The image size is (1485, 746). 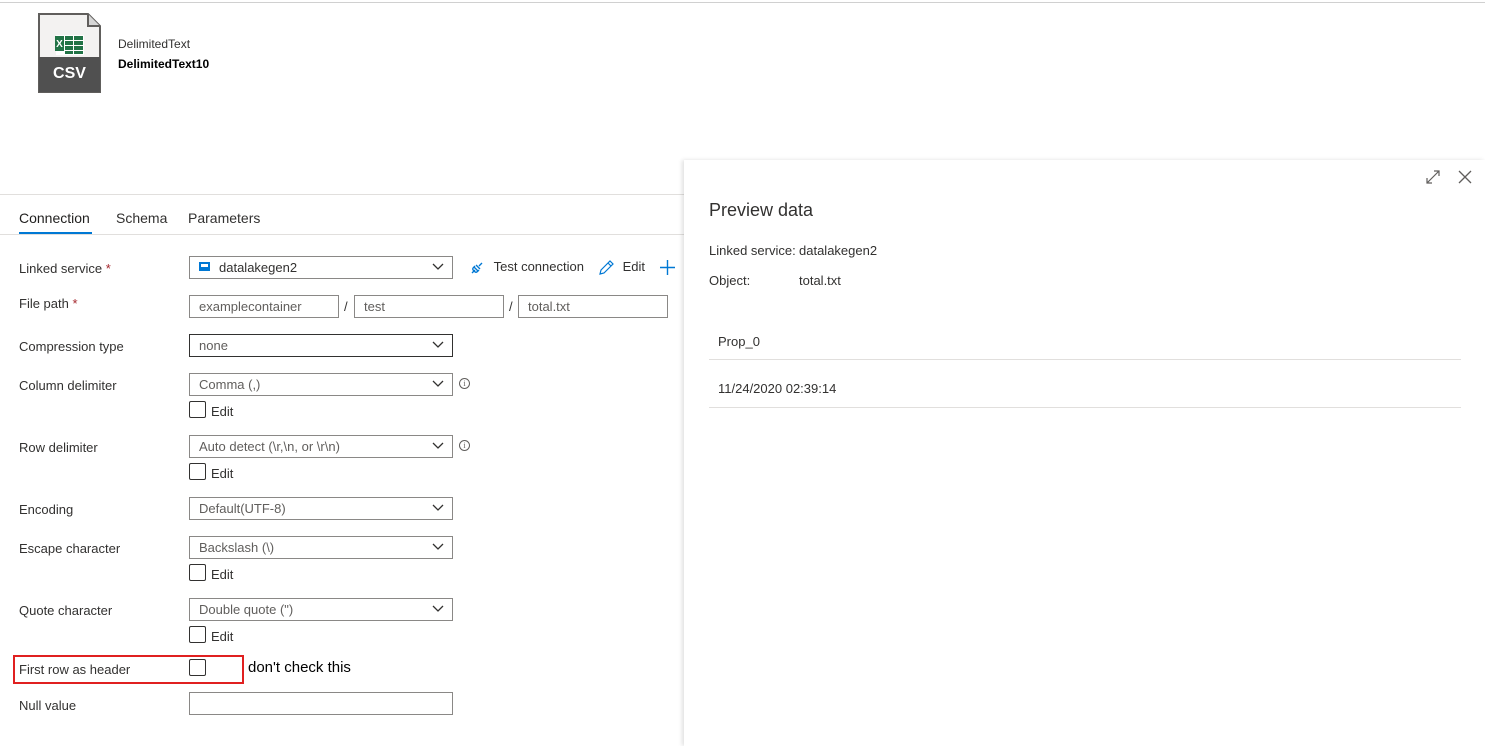 What do you see at coordinates (429, 306) in the screenshot?
I see `file-path-directory-input: test` at bounding box center [429, 306].